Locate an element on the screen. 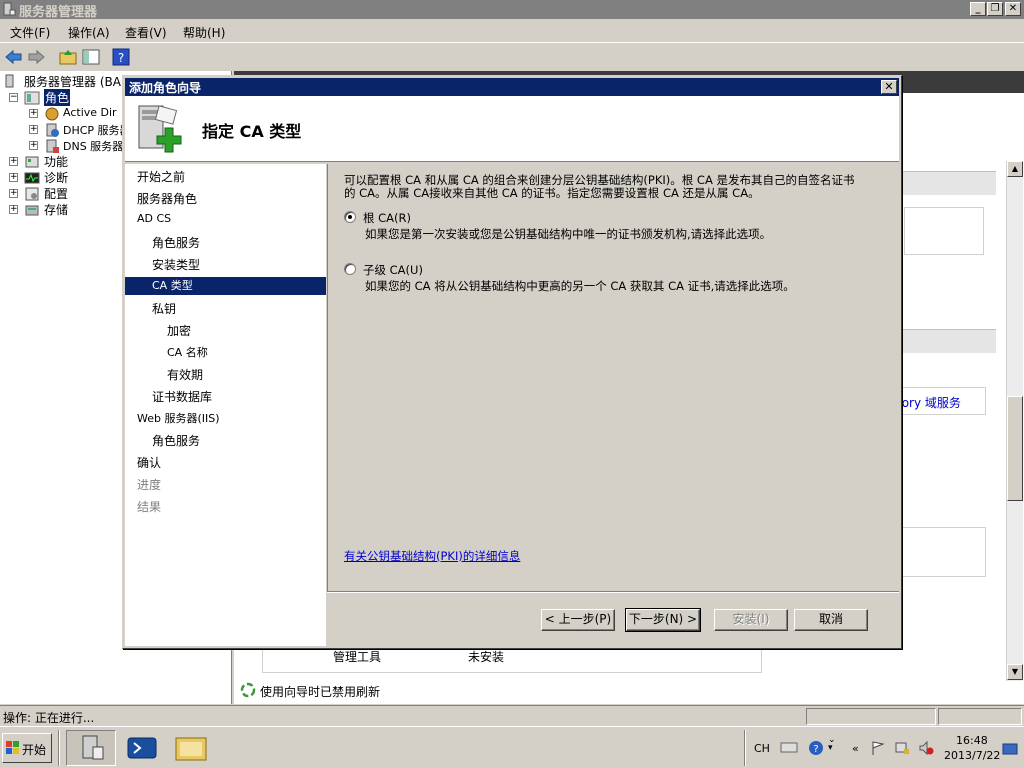 The image size is (1024, 768). back-button: < 上一步(P) is located at coordinates (578, 620).